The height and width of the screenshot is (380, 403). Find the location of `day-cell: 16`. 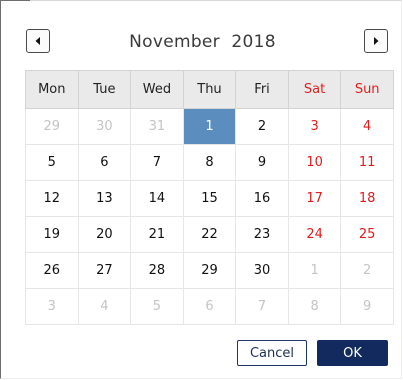

day-cell: 16 is located at coordinates (262, 198).